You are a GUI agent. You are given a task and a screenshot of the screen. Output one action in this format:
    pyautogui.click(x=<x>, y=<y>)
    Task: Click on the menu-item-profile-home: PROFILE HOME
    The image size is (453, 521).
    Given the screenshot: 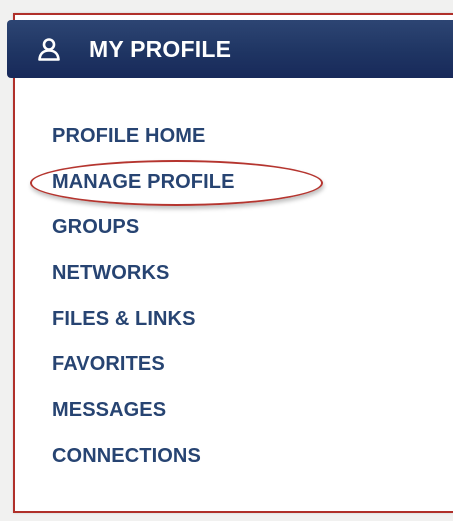 What is the action you would take?
    pyautogui.click(x=143, y=141)
    